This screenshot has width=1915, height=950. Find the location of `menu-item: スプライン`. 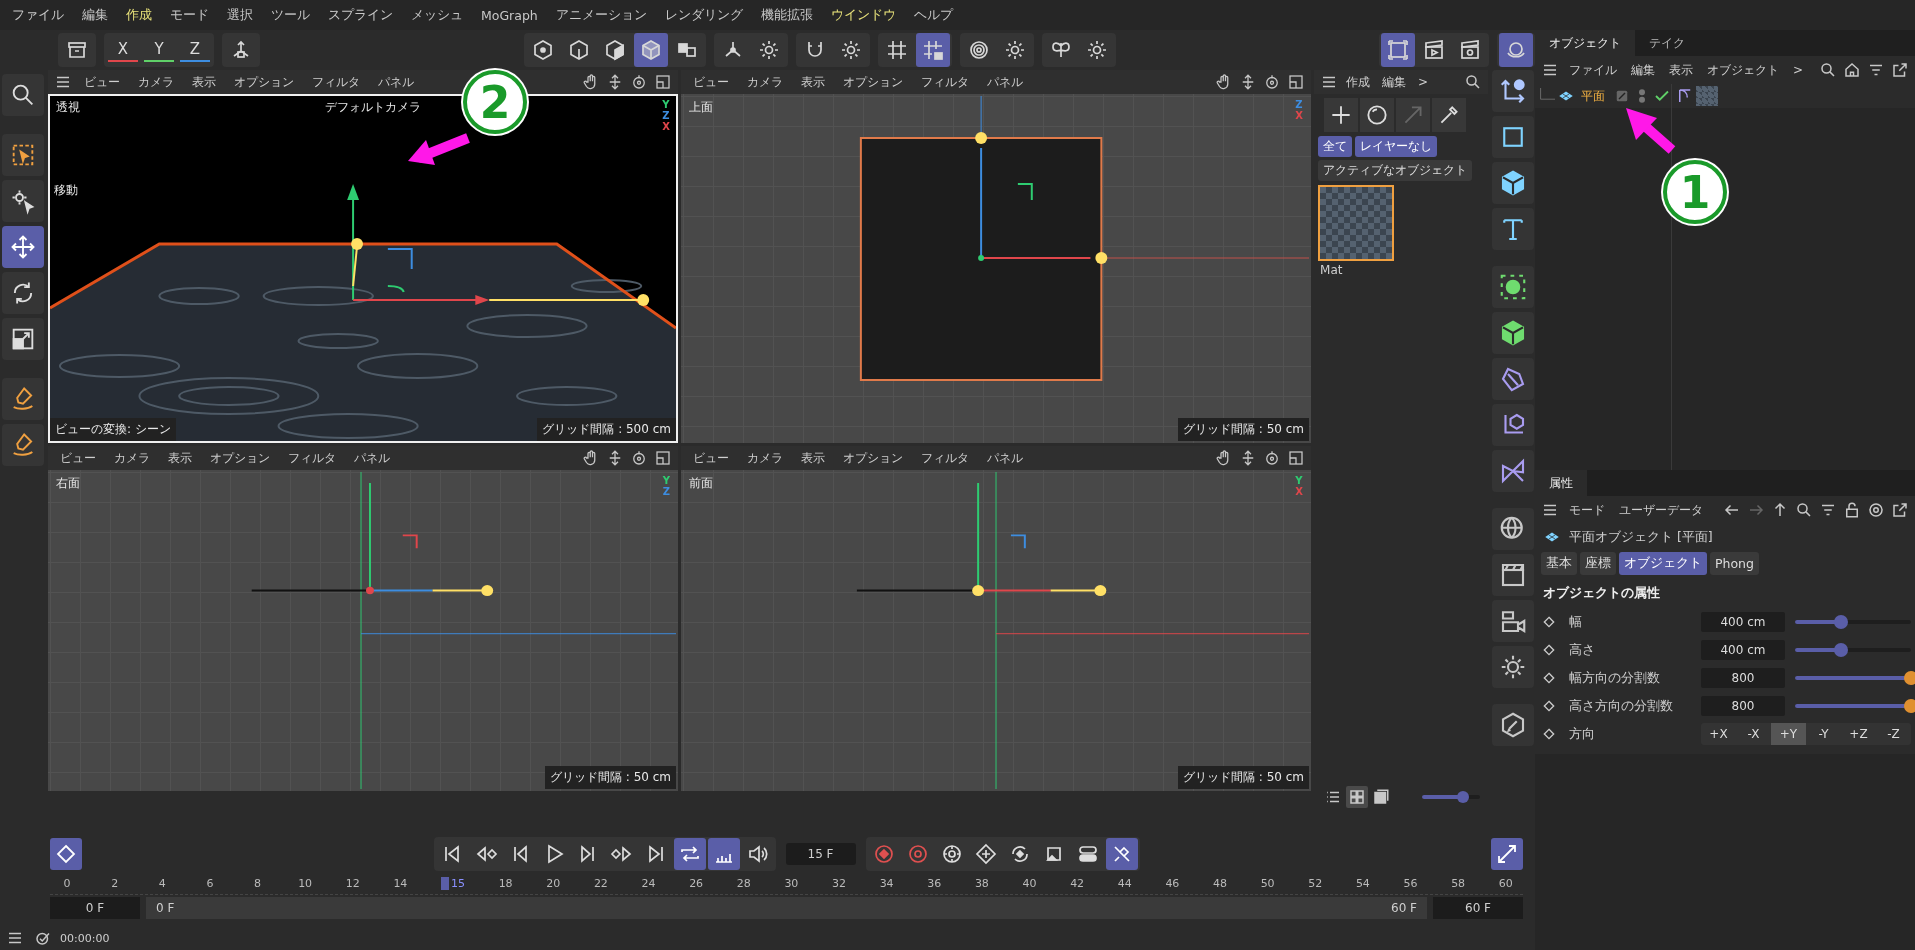

menu-item: スプライン is located at coordinates (360, 15).